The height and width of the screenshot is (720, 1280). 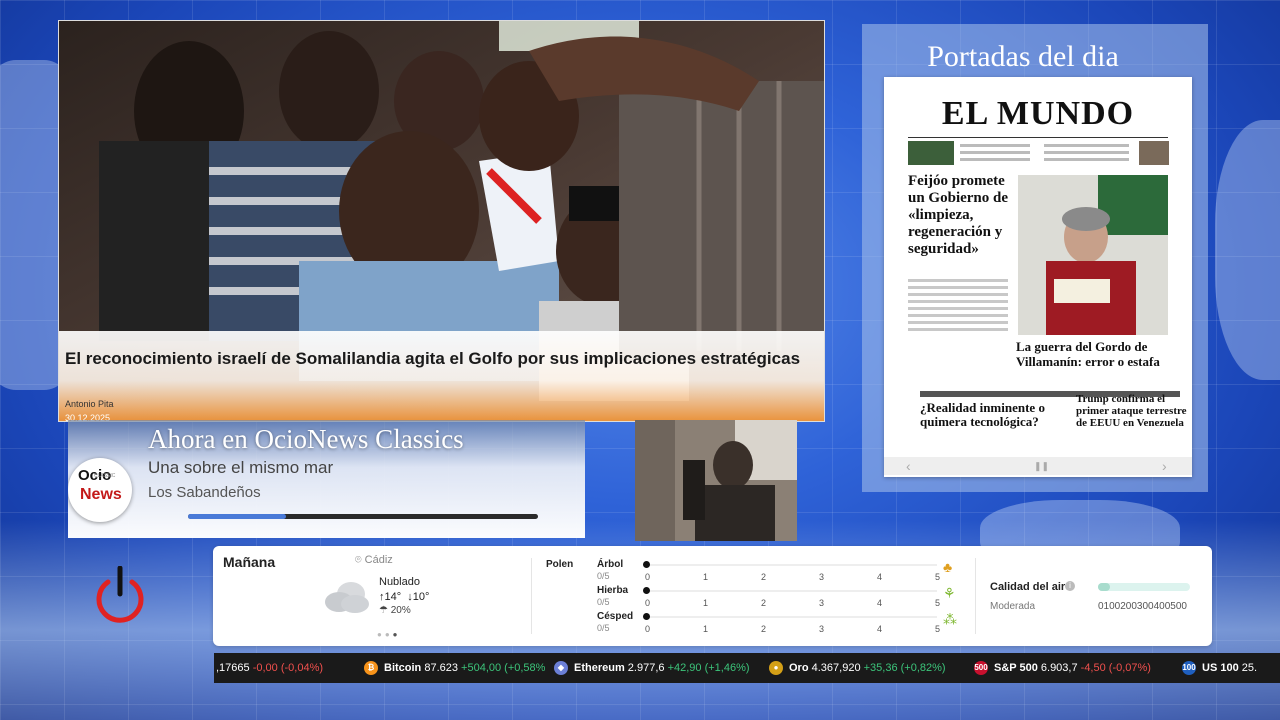 I want to click on cloud-icon, so click(x=347, y=597).